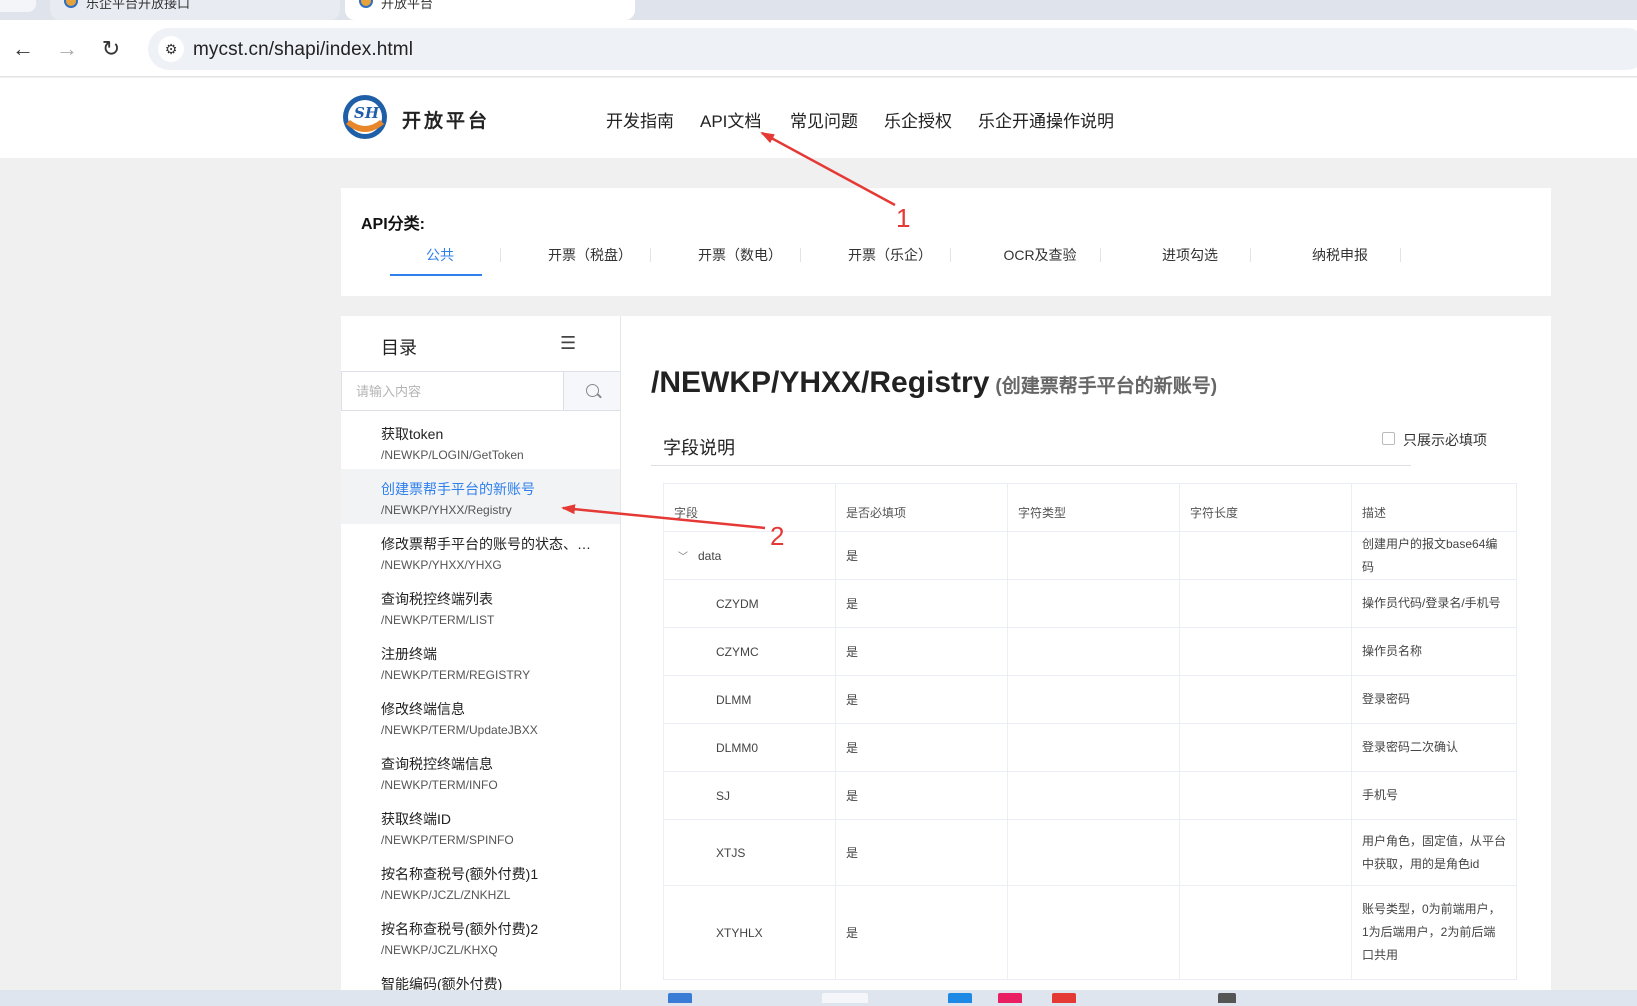  What do you see at coordinates (777, 536) in the screenshot?
I see `annotation-number-2: 2` at bounding box center [777, 536].